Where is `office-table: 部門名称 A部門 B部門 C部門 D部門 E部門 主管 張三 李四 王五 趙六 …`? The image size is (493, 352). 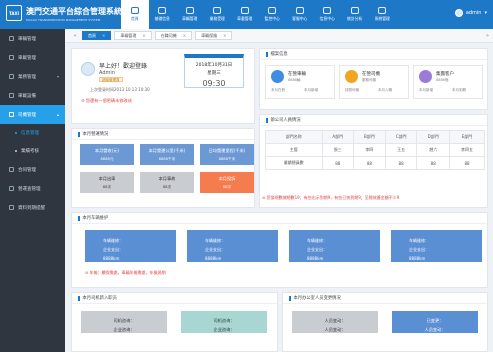
office-table: 部門名称 A部門 B部門 C部門 D部門 E部門 主管 張三 李四 王五 趙六 … is located at coordinates (375, 150).